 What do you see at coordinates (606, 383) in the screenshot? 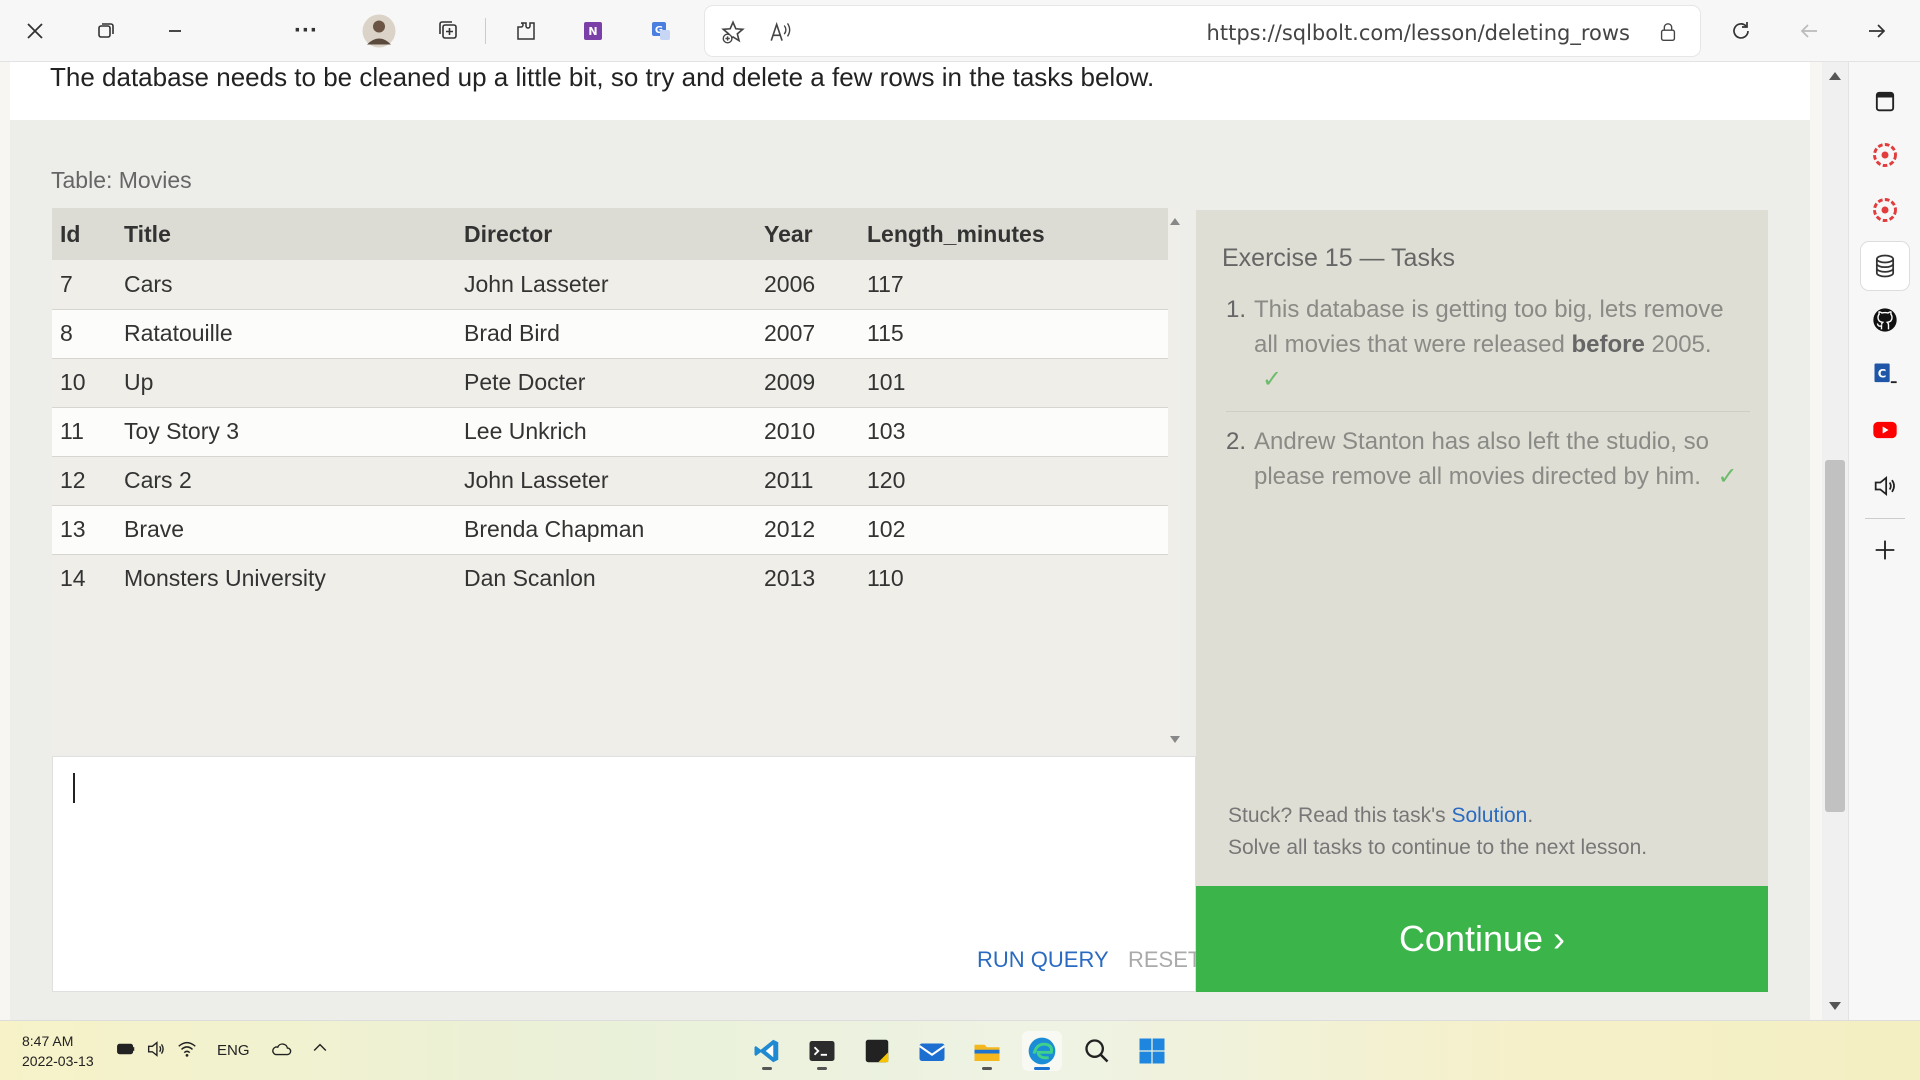
I see `table-cell: Pete Docter` at bounding box center [606, 383].